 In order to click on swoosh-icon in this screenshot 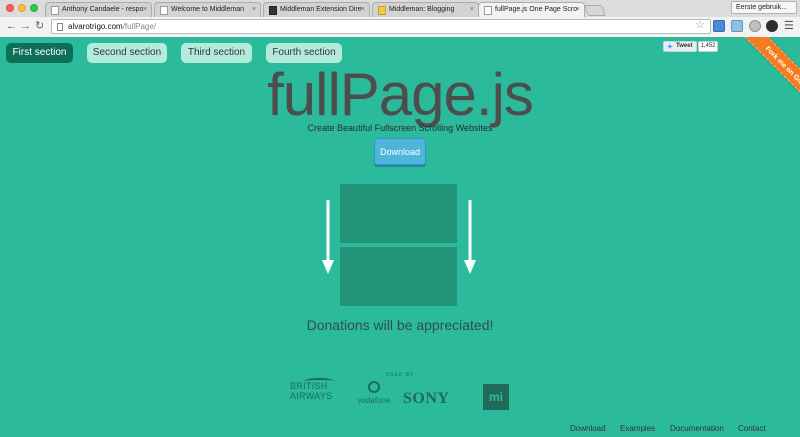, I will do `click(319, 381)`.